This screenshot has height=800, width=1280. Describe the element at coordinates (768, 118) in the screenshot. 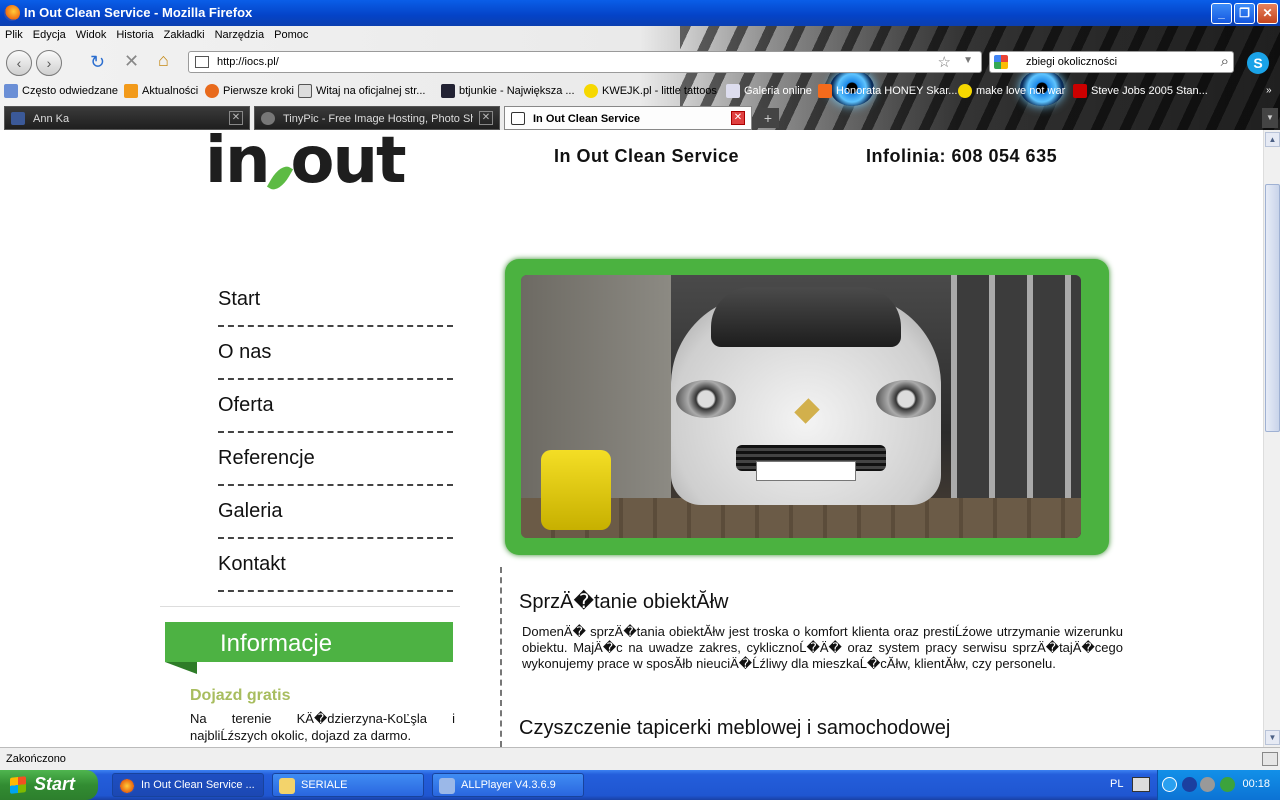

I see `new-tab-button: +` at that location.